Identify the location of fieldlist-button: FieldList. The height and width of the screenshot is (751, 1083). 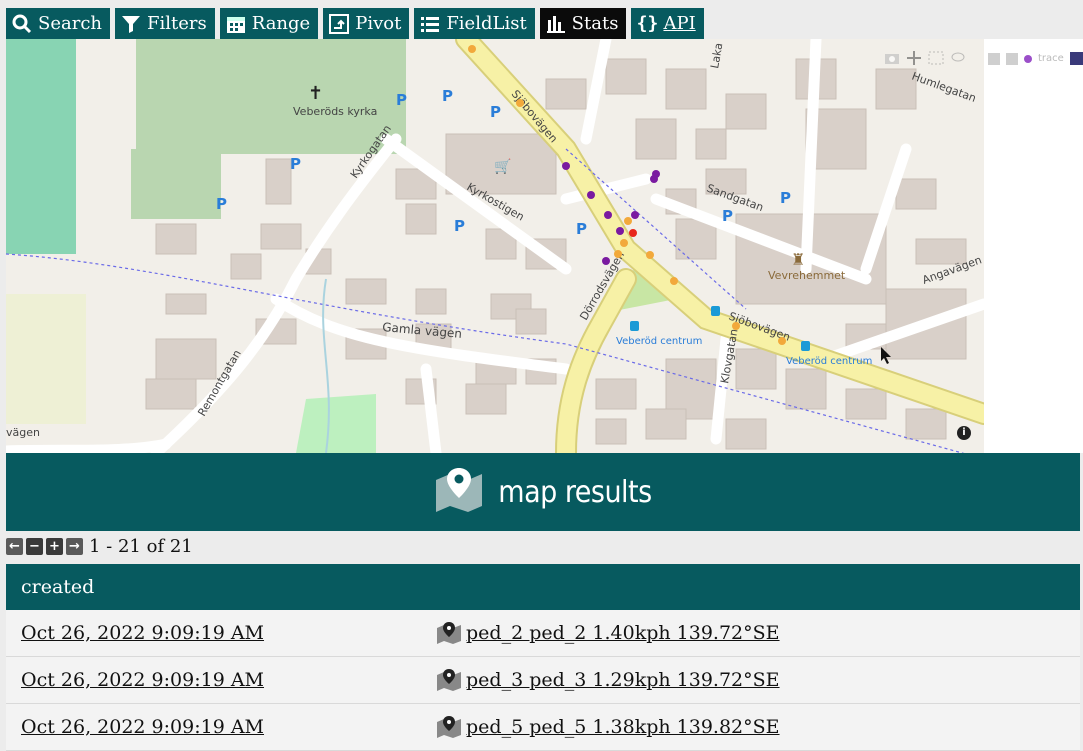
(474, 23).